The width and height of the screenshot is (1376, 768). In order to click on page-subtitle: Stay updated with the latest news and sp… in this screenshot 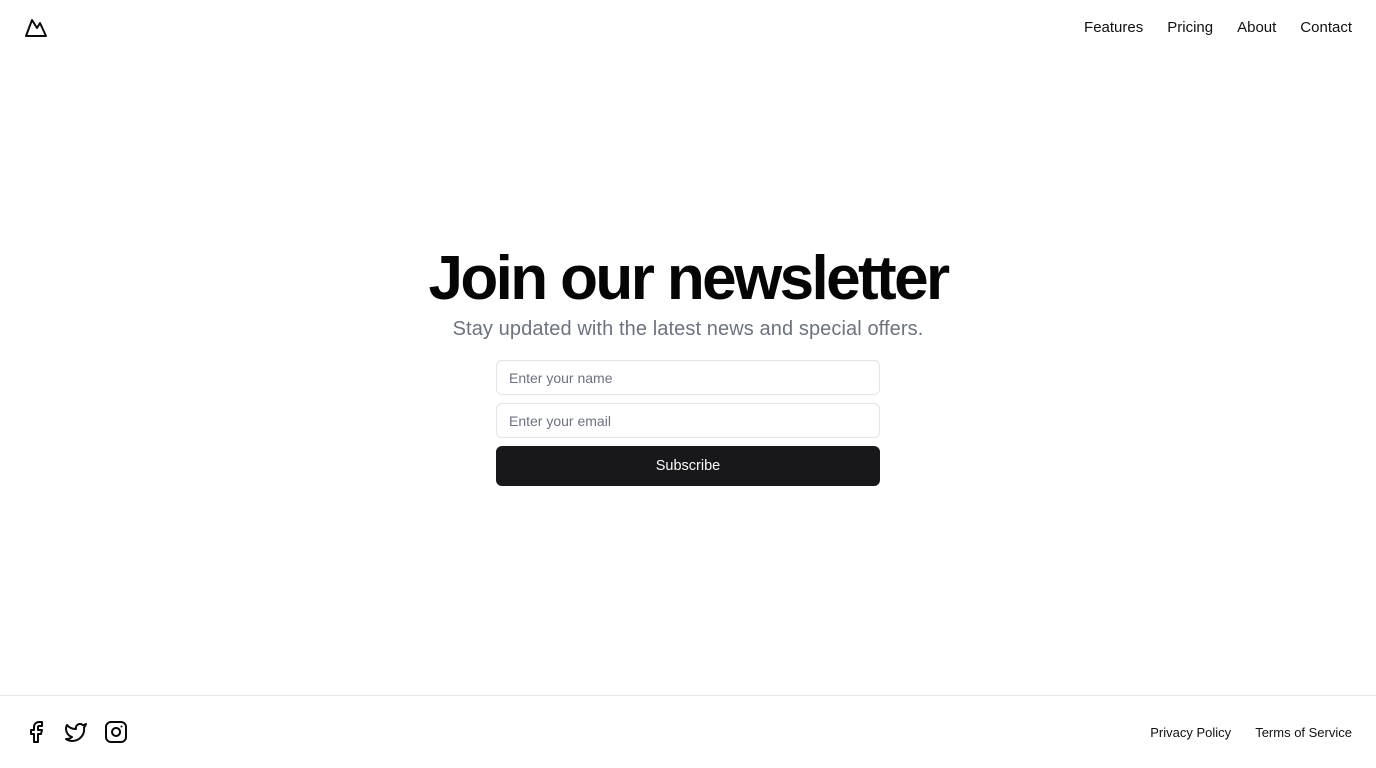, I will do `click(688, 329)`.